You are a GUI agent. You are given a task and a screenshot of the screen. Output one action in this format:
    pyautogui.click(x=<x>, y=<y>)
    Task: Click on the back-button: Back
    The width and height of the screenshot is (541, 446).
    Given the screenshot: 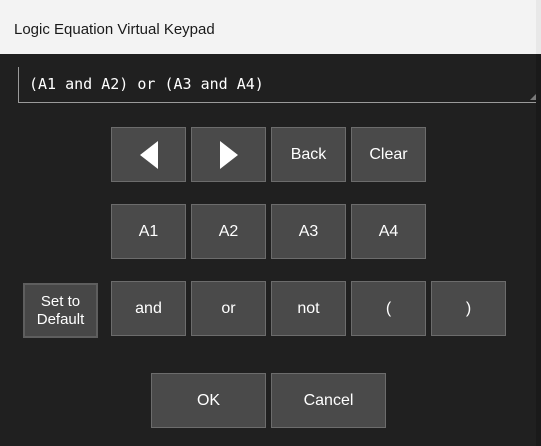 What is the action you would take?
    pyautogui.click(x=308, y=154)
    